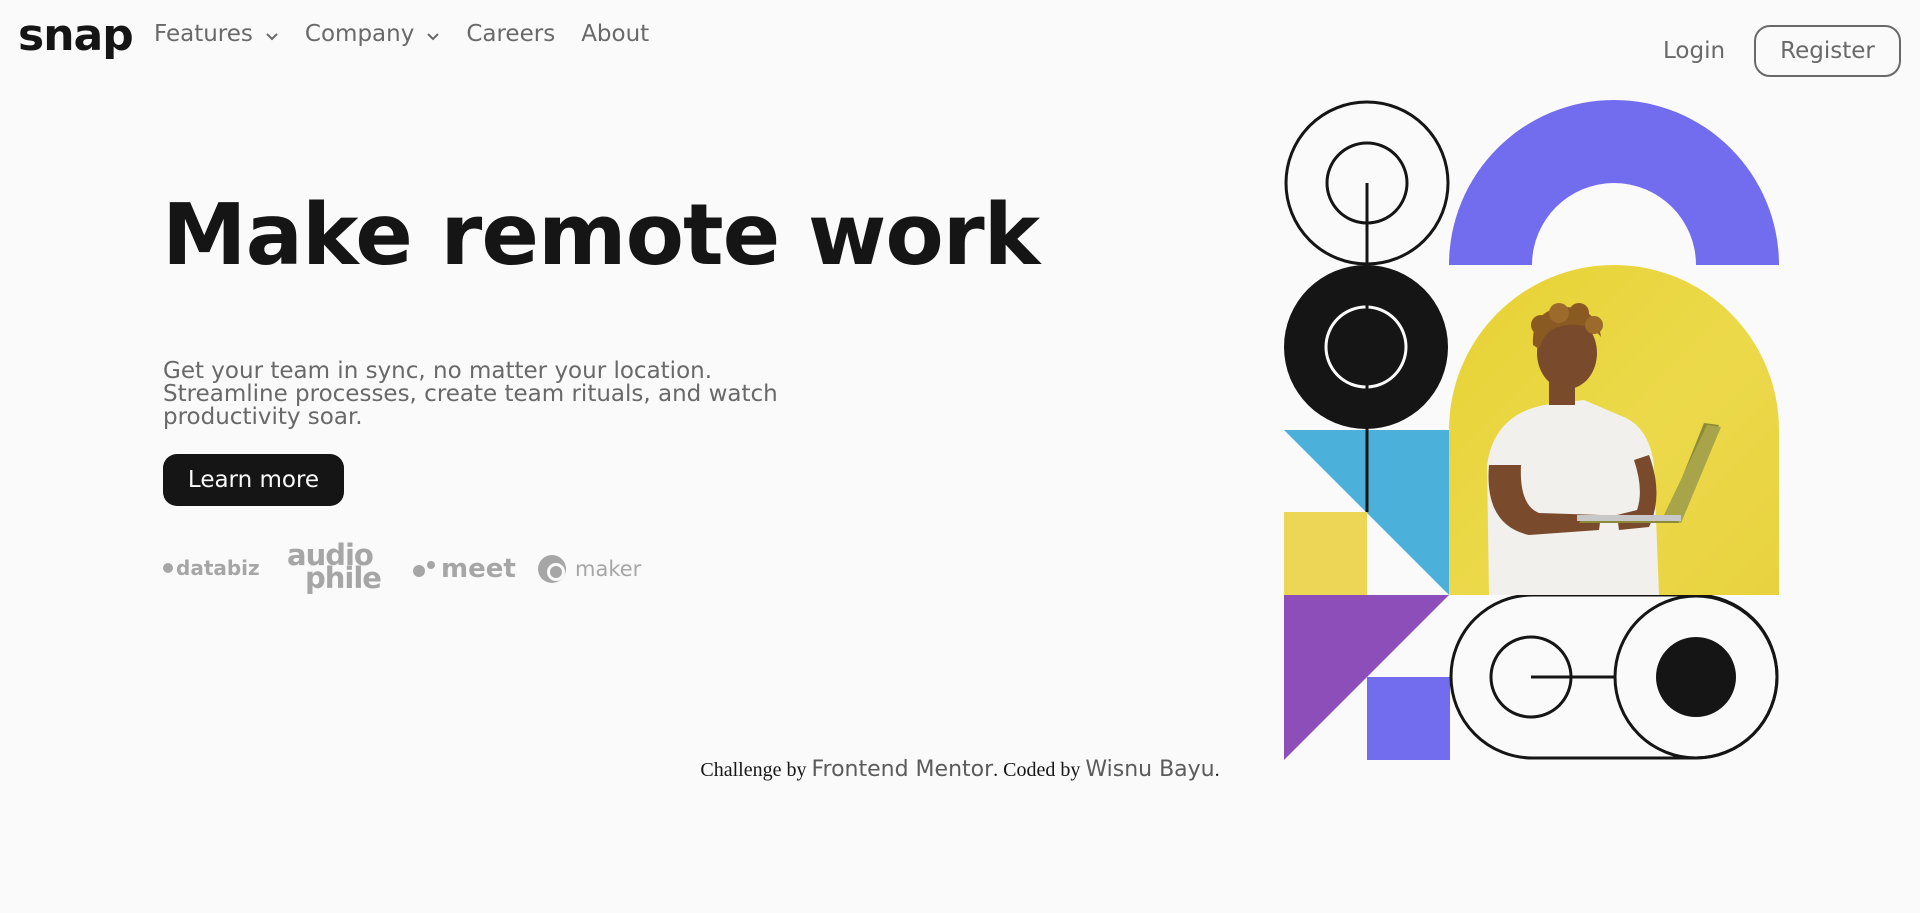 Image resolution: width=1920 pixels, height=913 pixels. I want to click on databiz-dot-icon, so click(168, 568).